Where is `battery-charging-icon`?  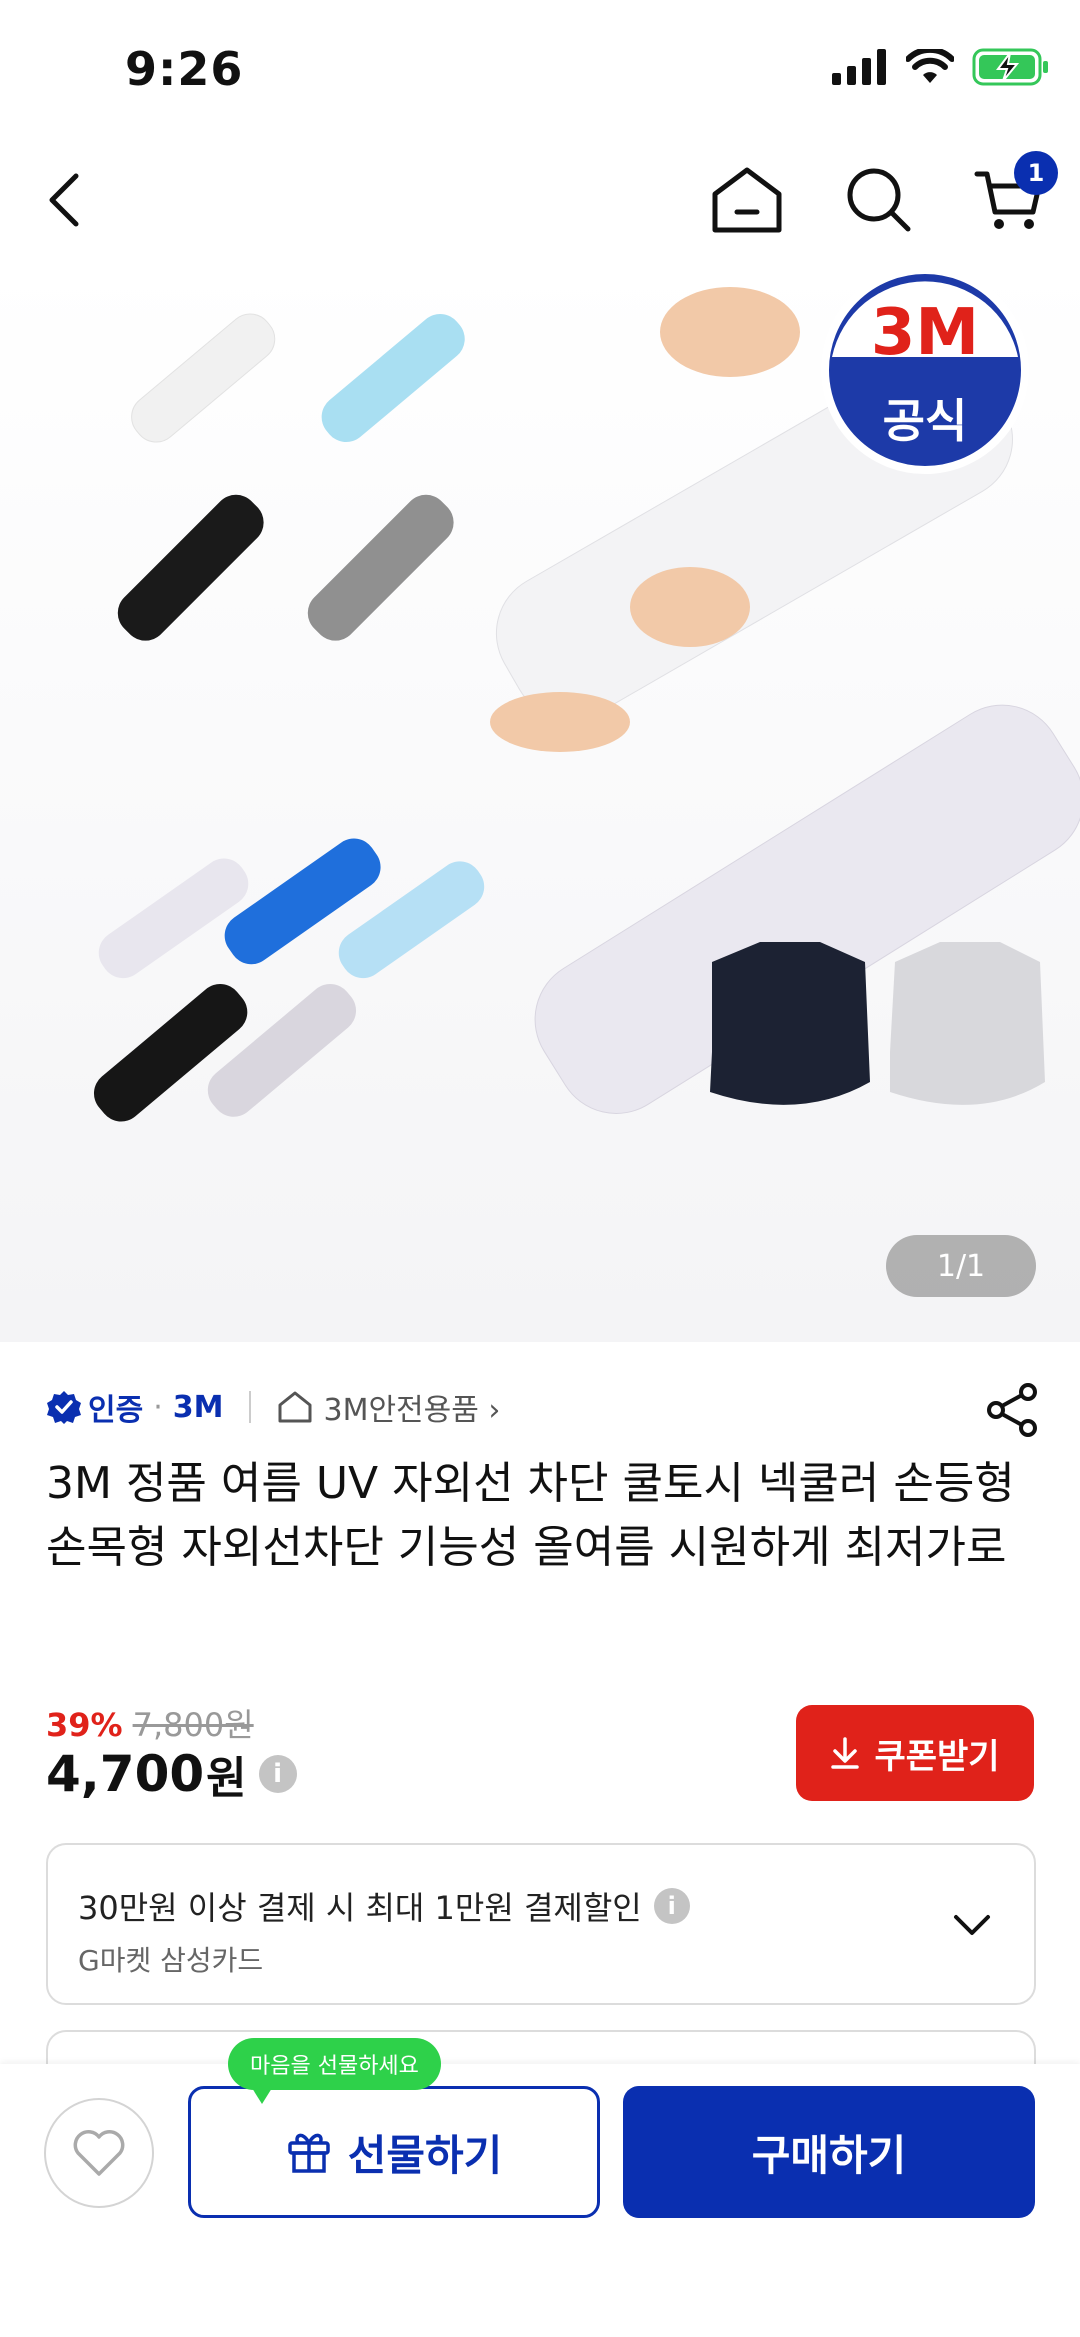
battery-charging-icon is located at coordinates (1010, 67).